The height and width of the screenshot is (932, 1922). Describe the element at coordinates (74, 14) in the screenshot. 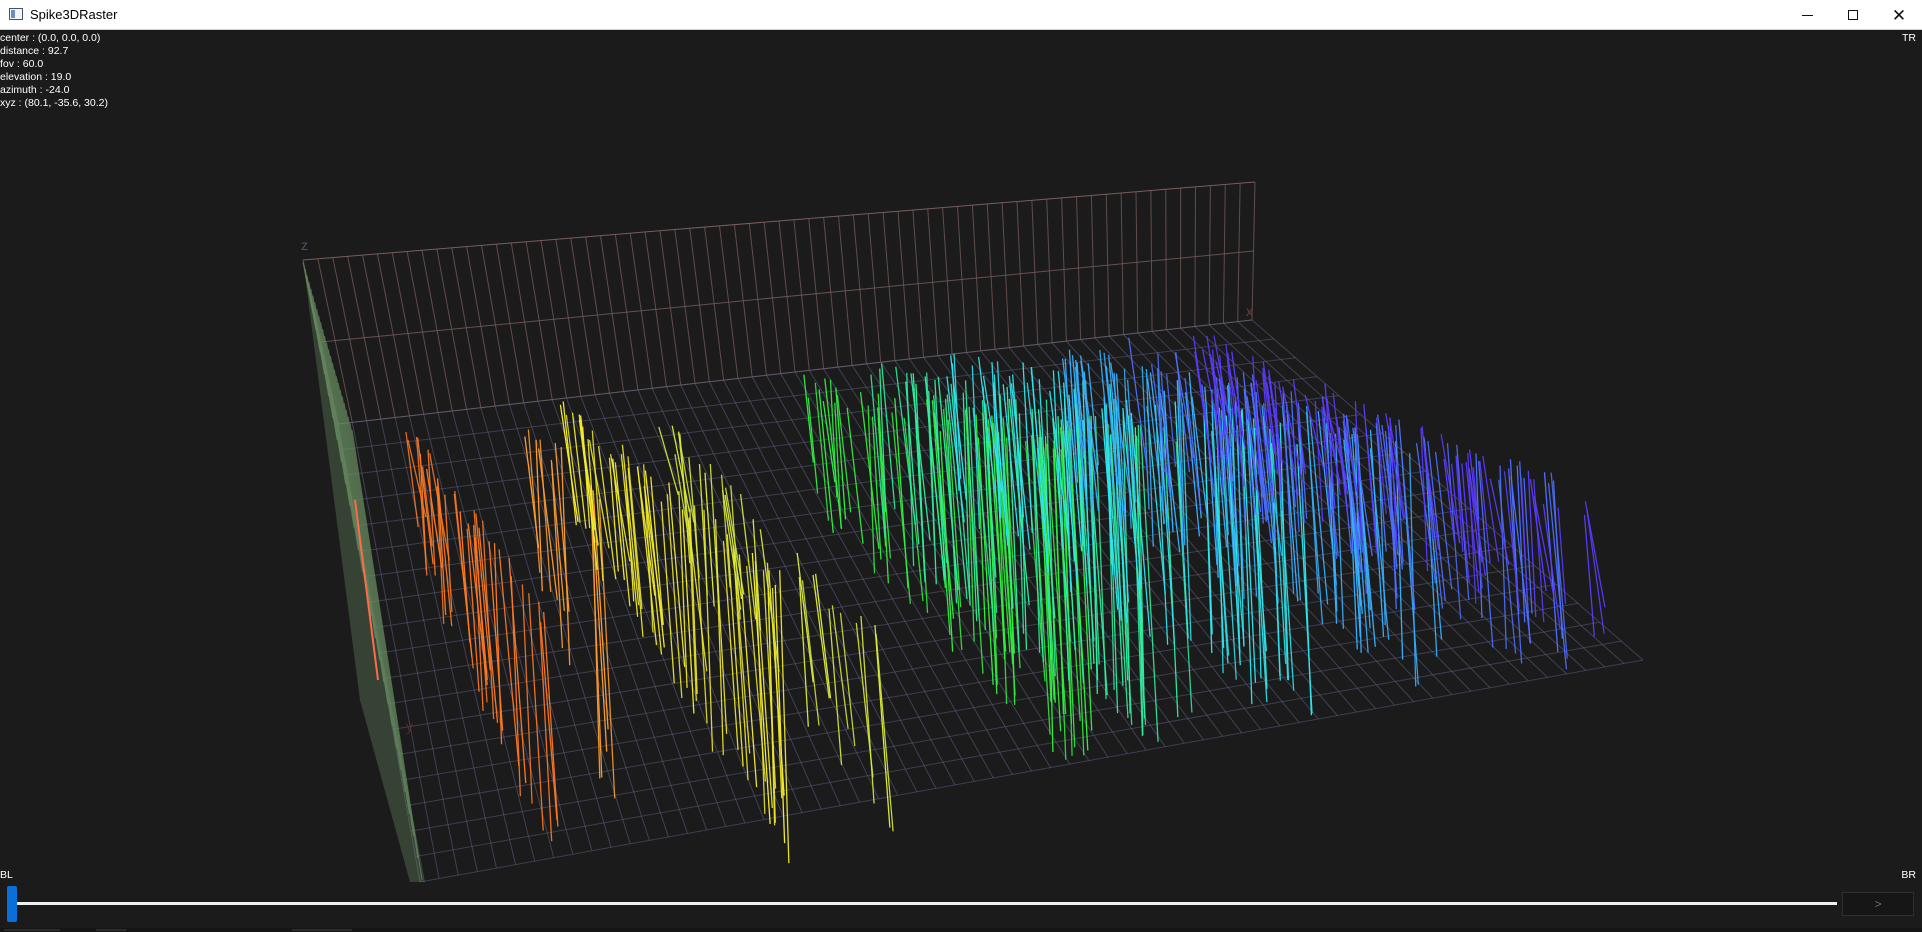

I see `window-title: Spike3DRaster` at that location.